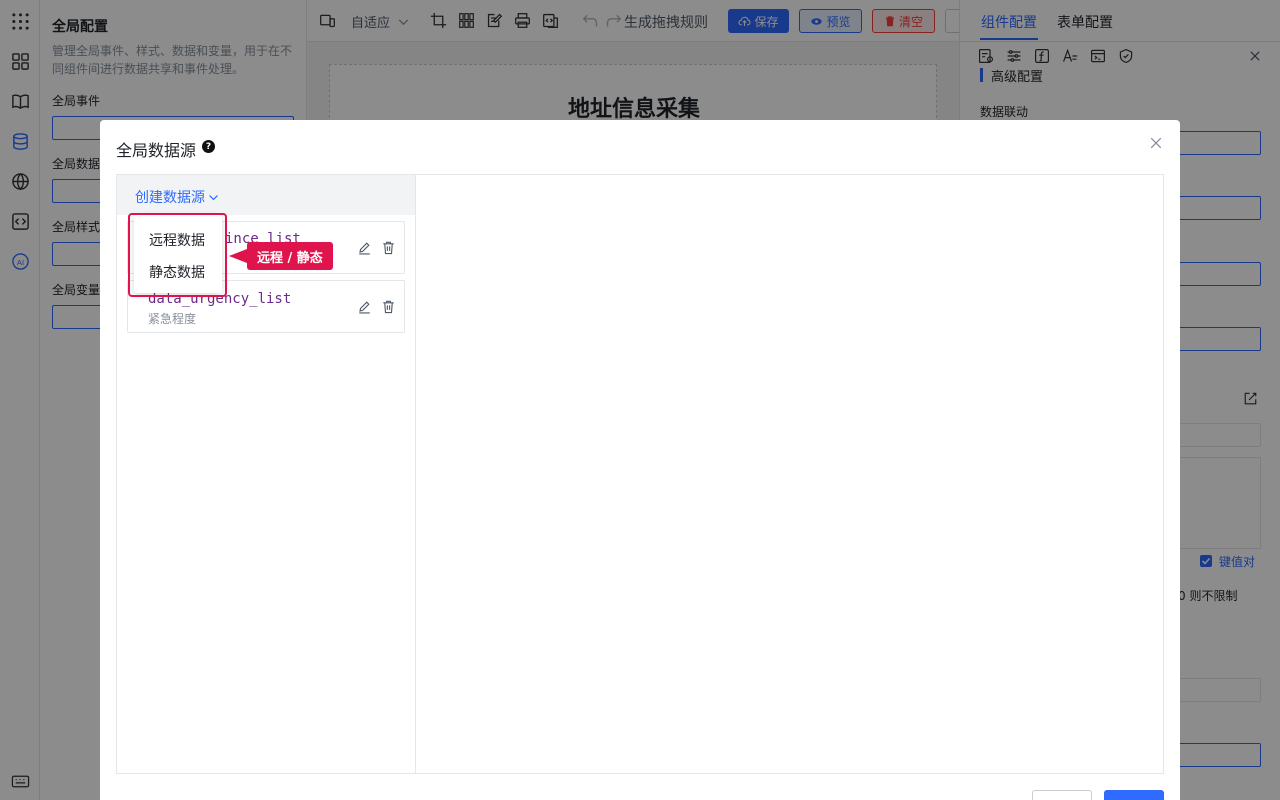 This screenshot has width=1280, height=800. I want to click on datasource-description: 紧急程度, so click(172, 319).